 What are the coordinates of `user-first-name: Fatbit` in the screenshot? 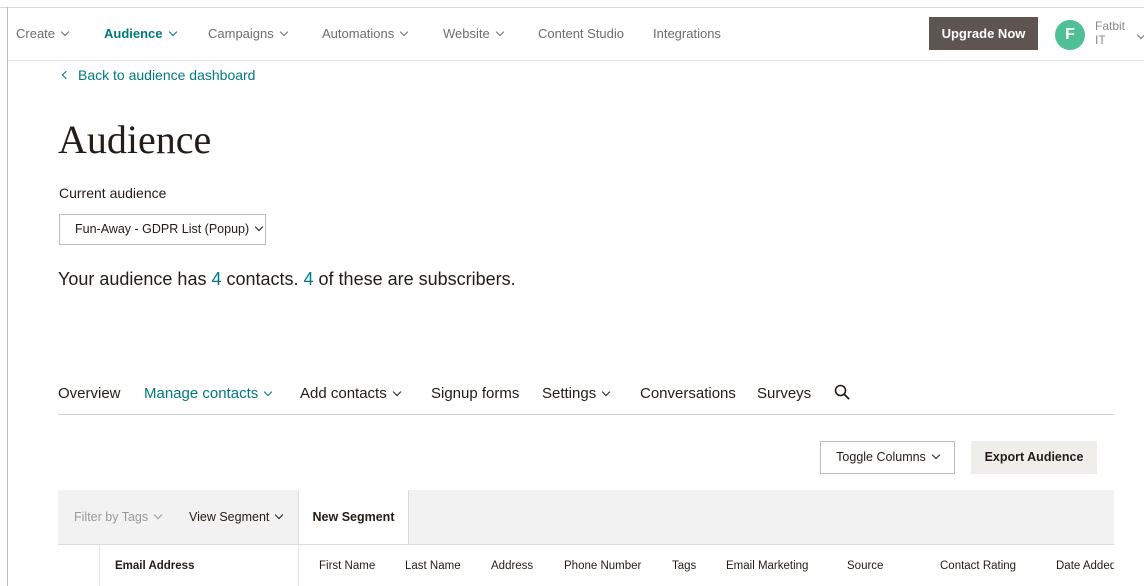 It's located at (1110, 26).